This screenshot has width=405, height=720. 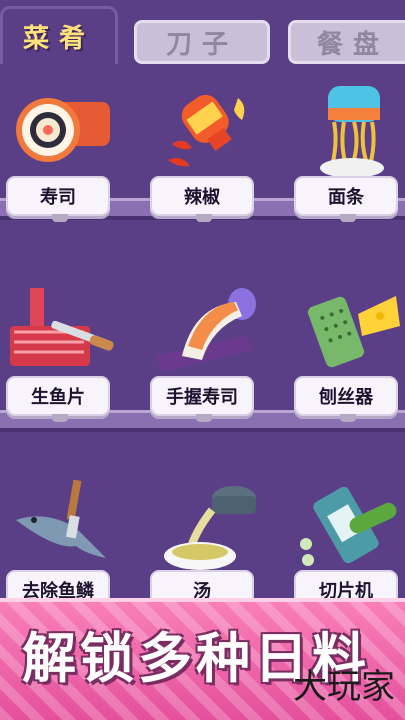 I want to click on chili-sauce-icon, so click(x=206, y=130).